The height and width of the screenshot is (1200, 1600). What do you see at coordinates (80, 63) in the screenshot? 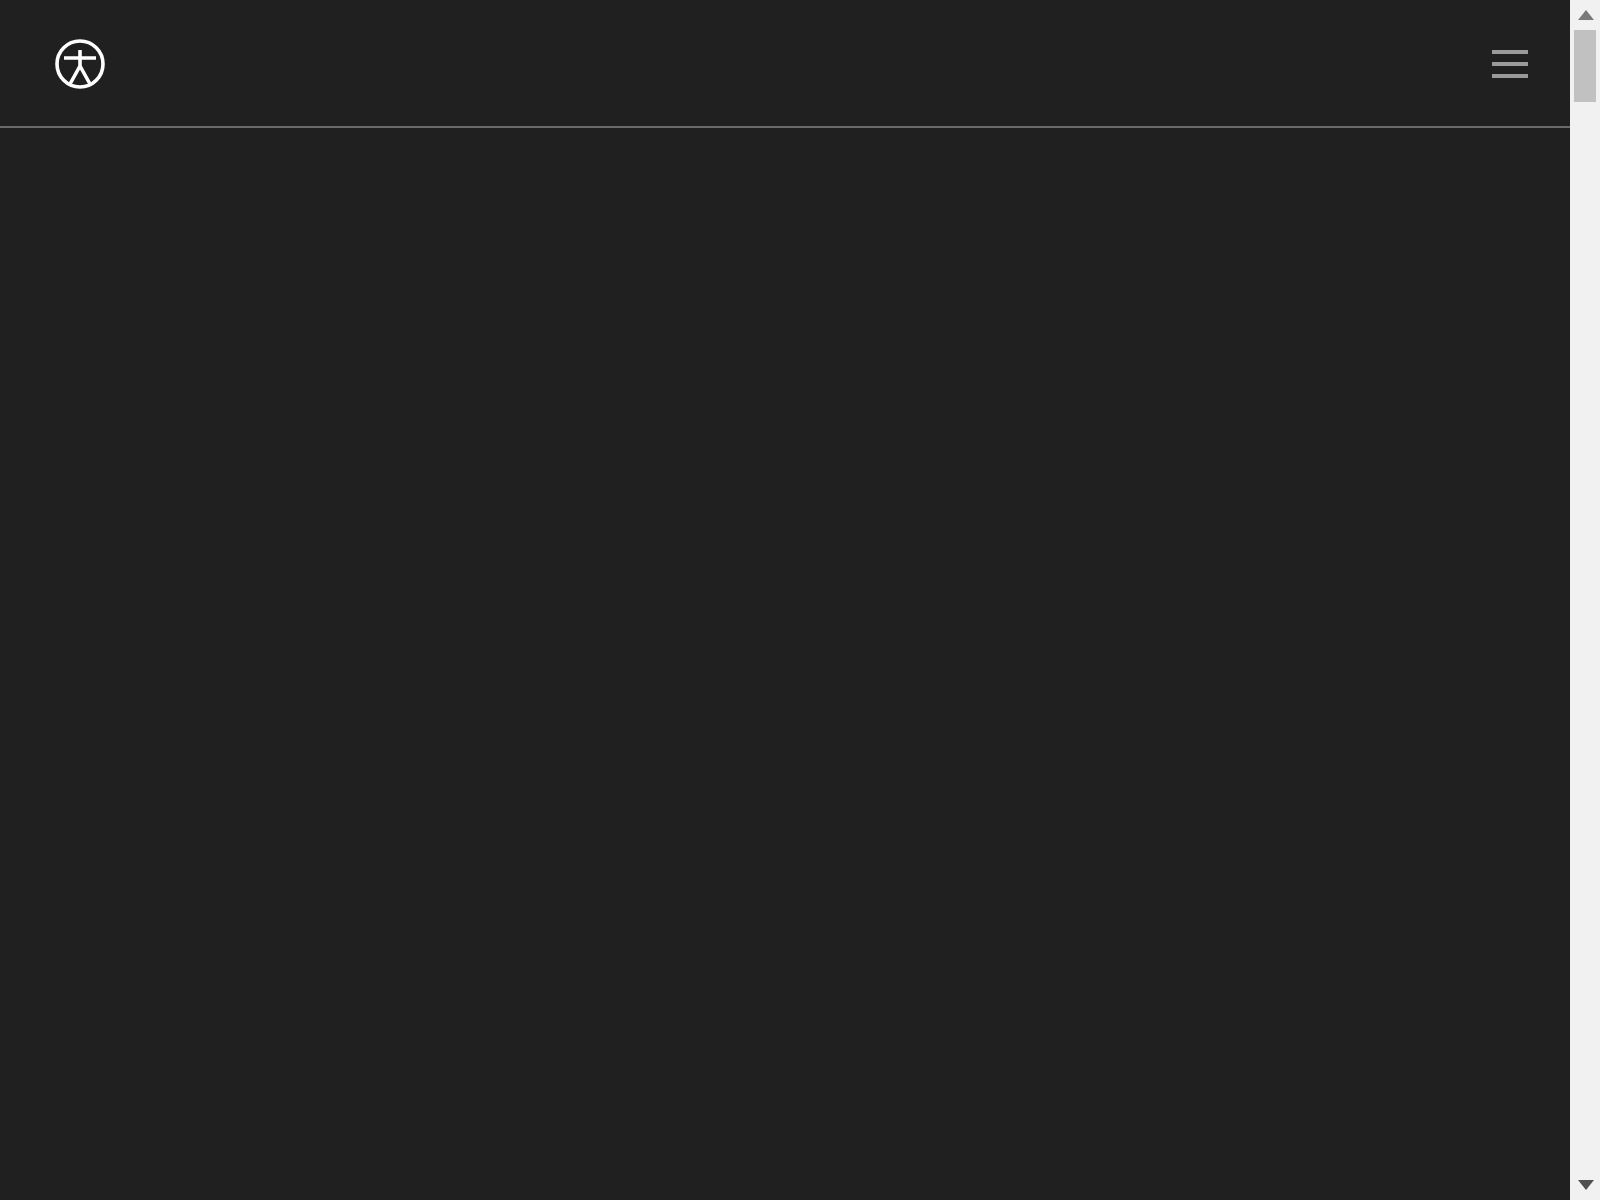
I see `person-circle-logo-icon` at bounding box center [80, 63].